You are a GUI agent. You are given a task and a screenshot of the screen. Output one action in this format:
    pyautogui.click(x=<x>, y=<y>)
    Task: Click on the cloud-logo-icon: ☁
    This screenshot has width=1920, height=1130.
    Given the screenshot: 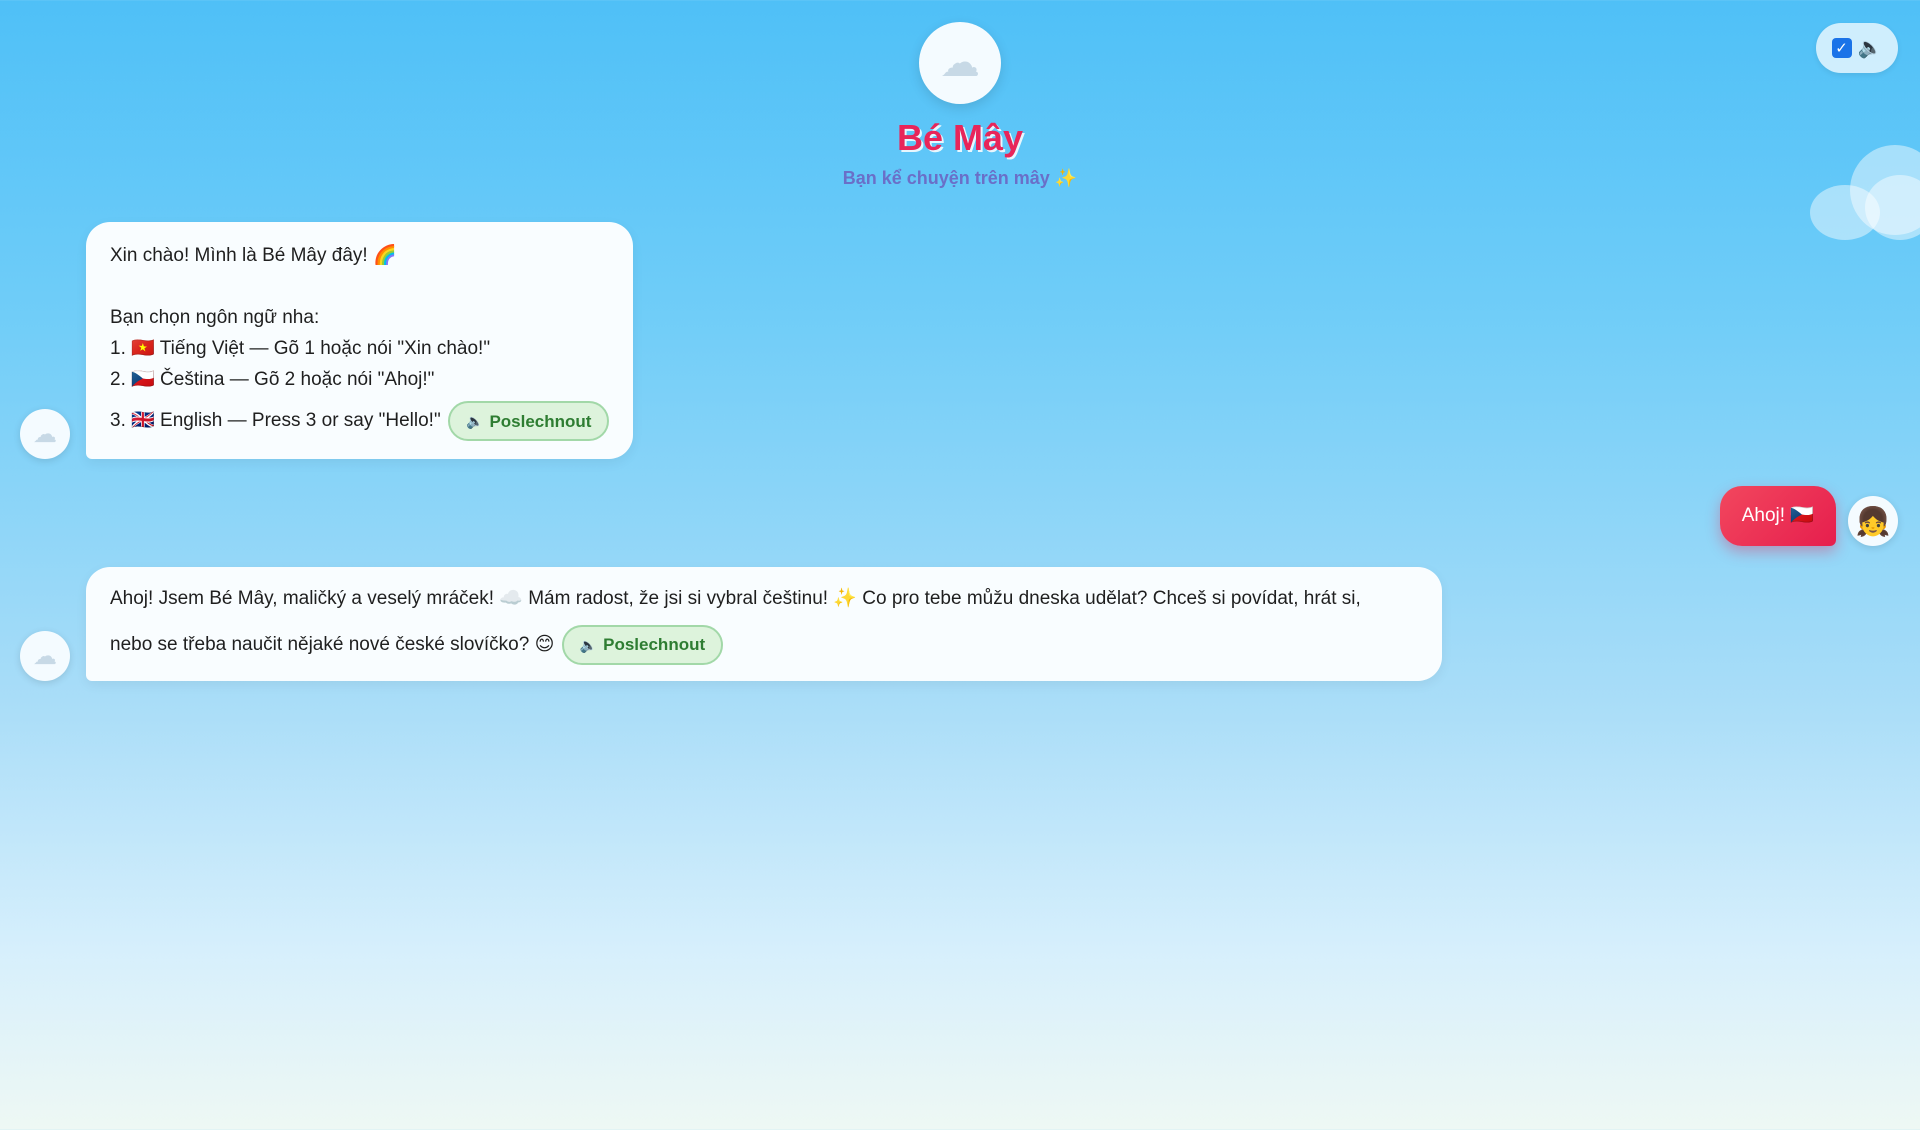 What is the action you would take?
    pyautogui.click(x=960, y=63)
    